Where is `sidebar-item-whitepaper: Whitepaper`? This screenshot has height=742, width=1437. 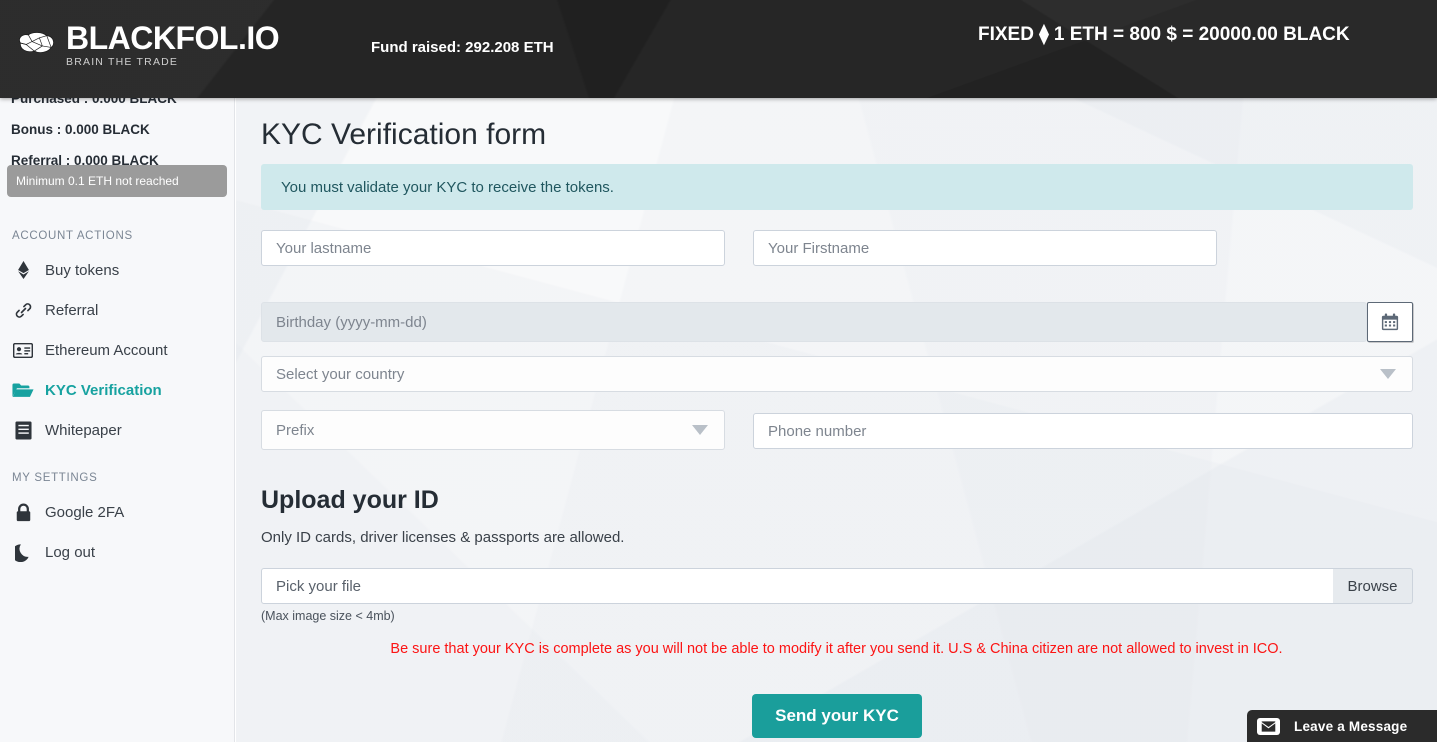 sidebar-item-whitepaper: Whitepaper is located at coordinates (117, 430).